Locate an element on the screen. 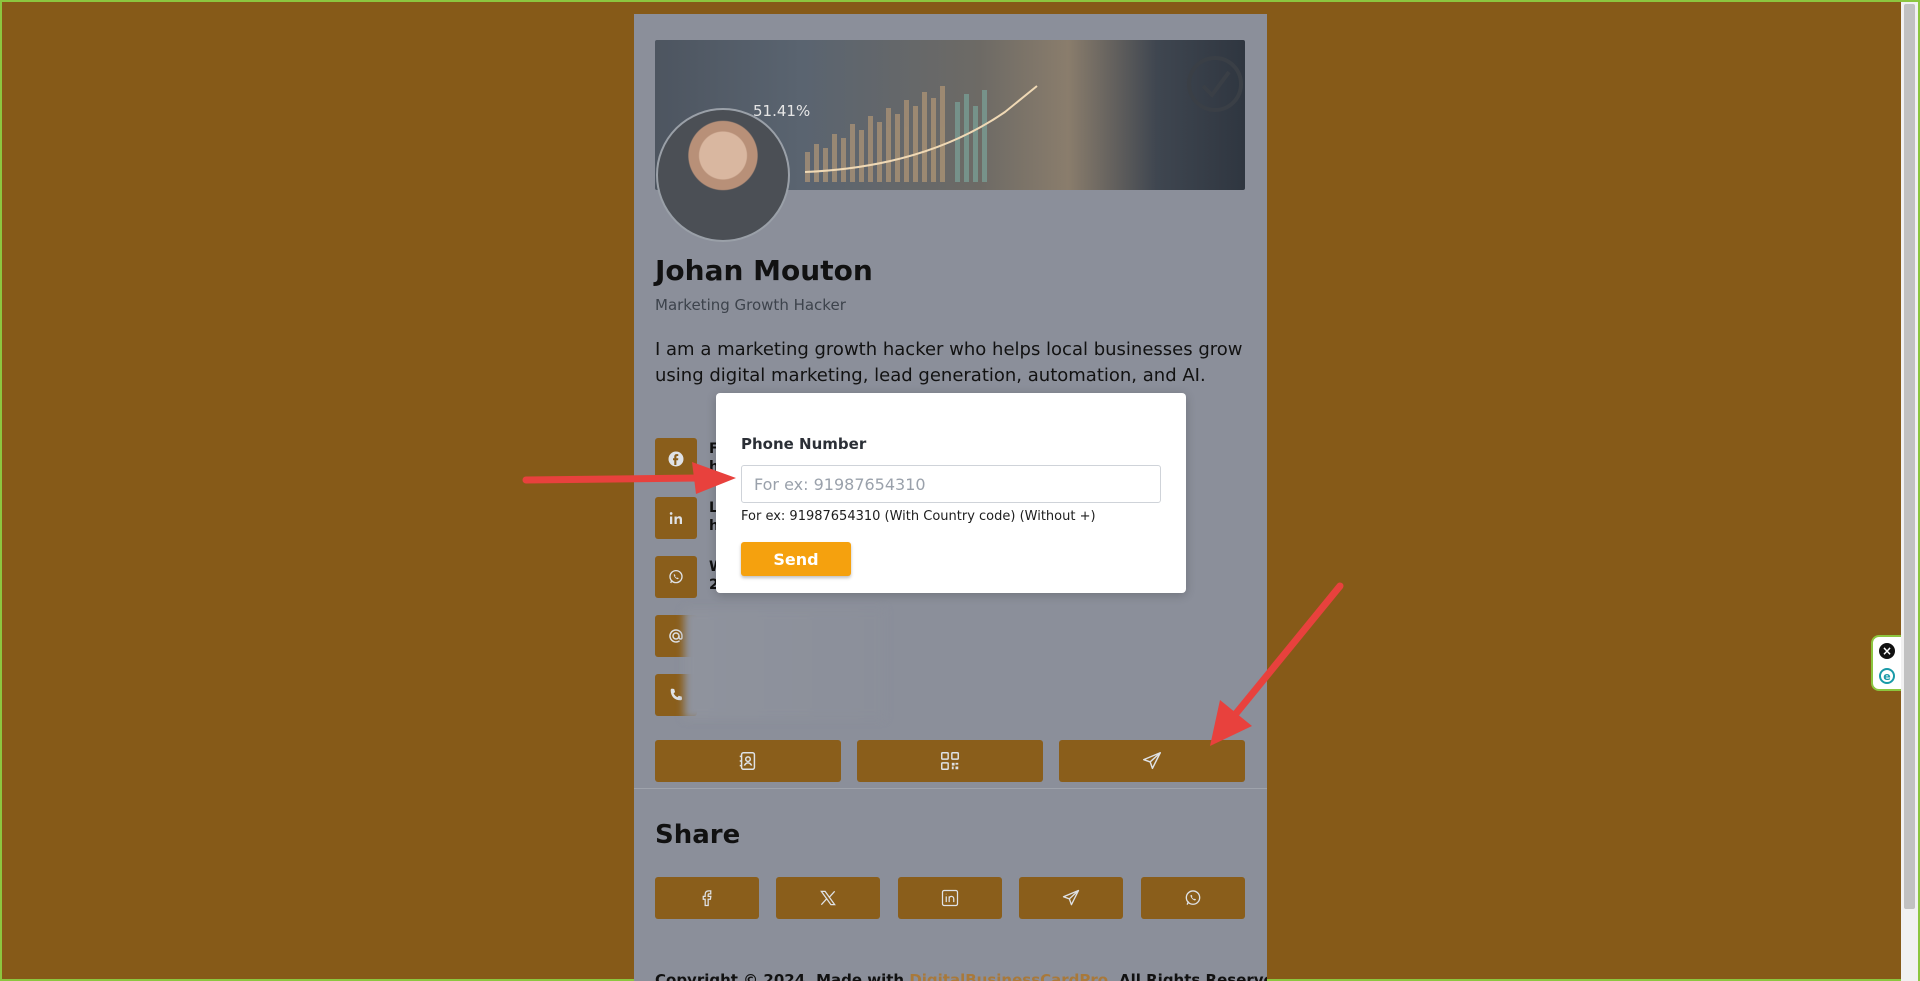  phone-number-input is located at coordinates (951, 484).